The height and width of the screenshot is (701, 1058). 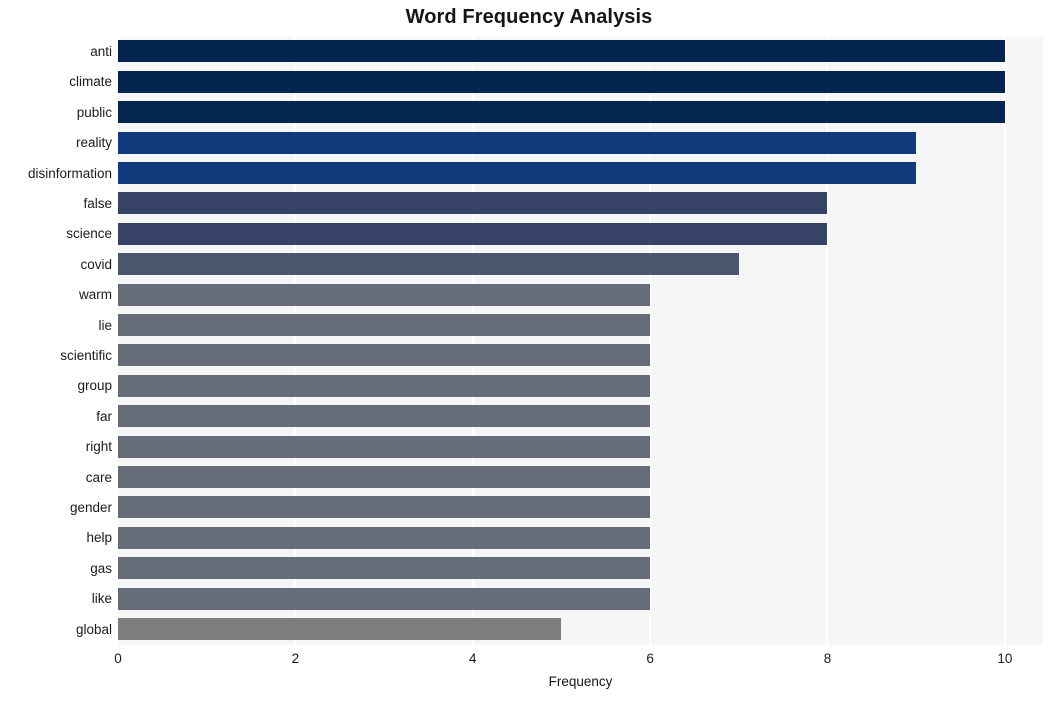 I want to click on y-tick-label: scientific, so click(x=86, y=355).